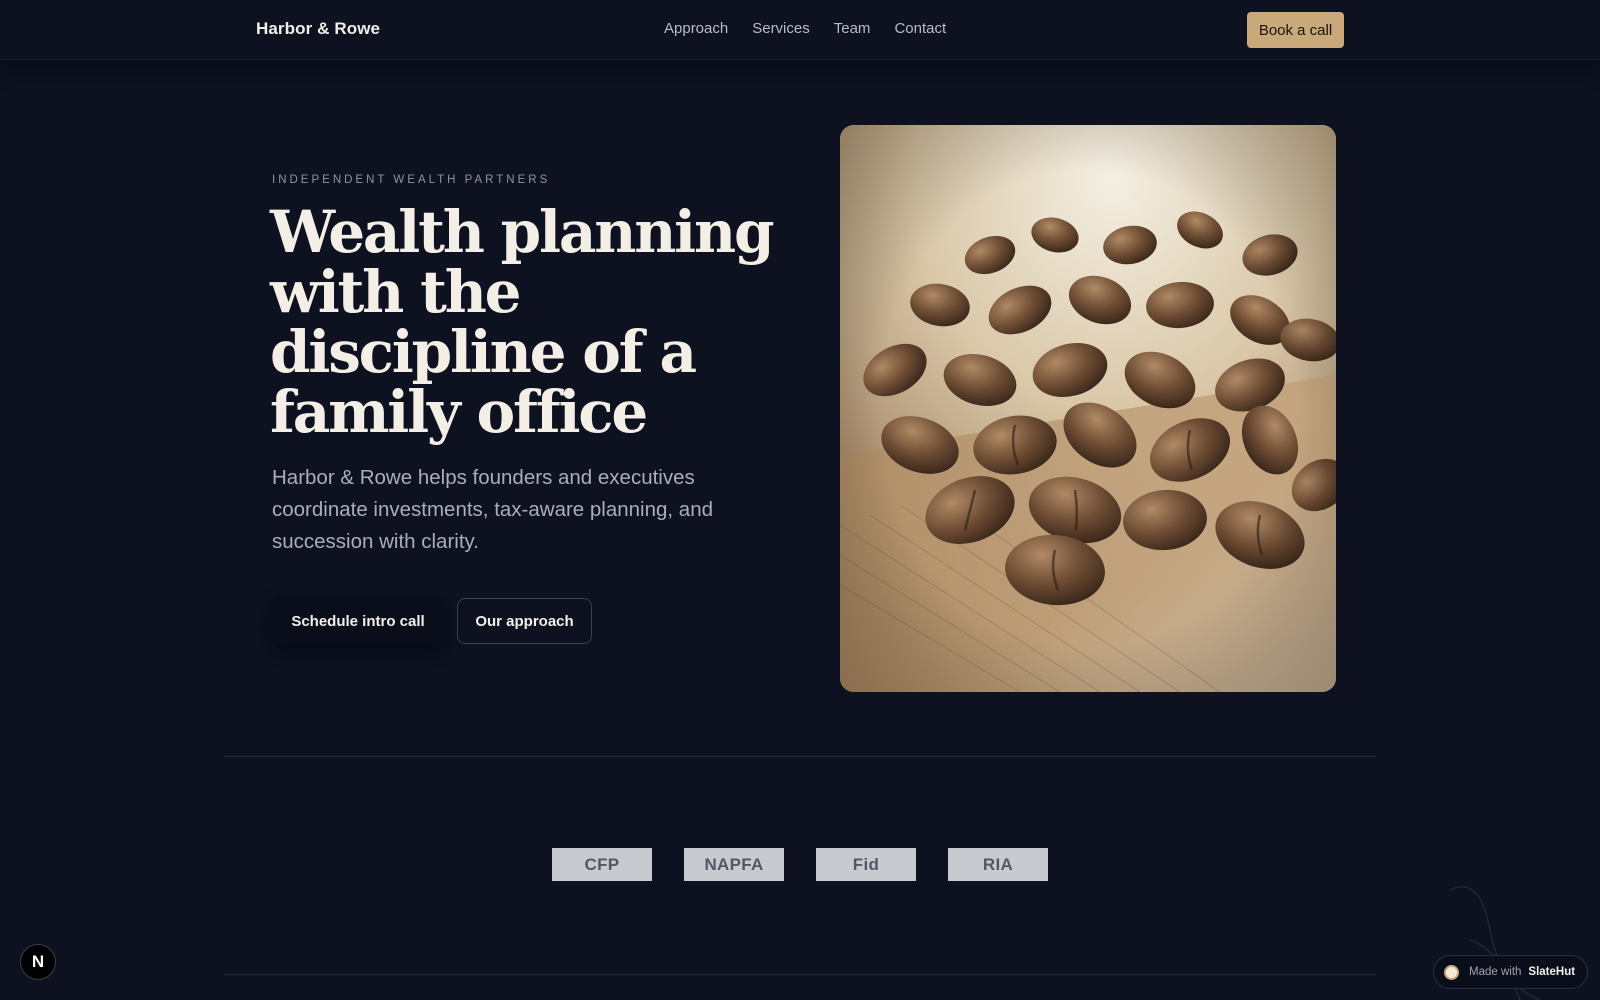 Image resolution: width=1600 pixels, height=1000 pixels. What do you see at coordinates (1552, 972) in the screenshot?
I see `made-with-brand: SlateHut` at bounding box center [1552, 972].